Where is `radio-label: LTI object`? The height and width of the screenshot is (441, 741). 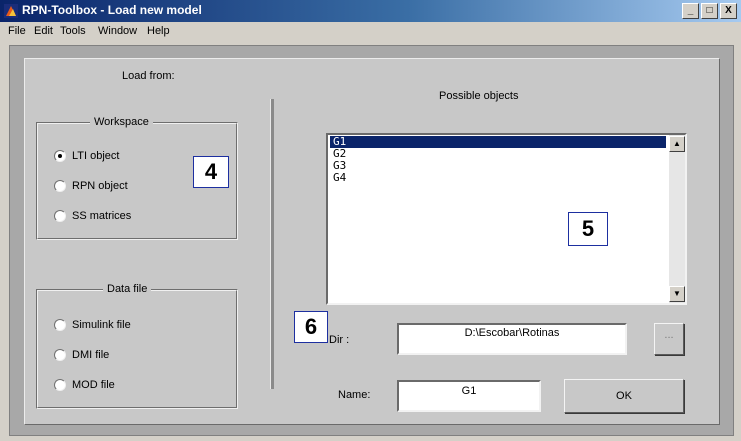 radio-label: LTI object is located at coordinates (96, 156).